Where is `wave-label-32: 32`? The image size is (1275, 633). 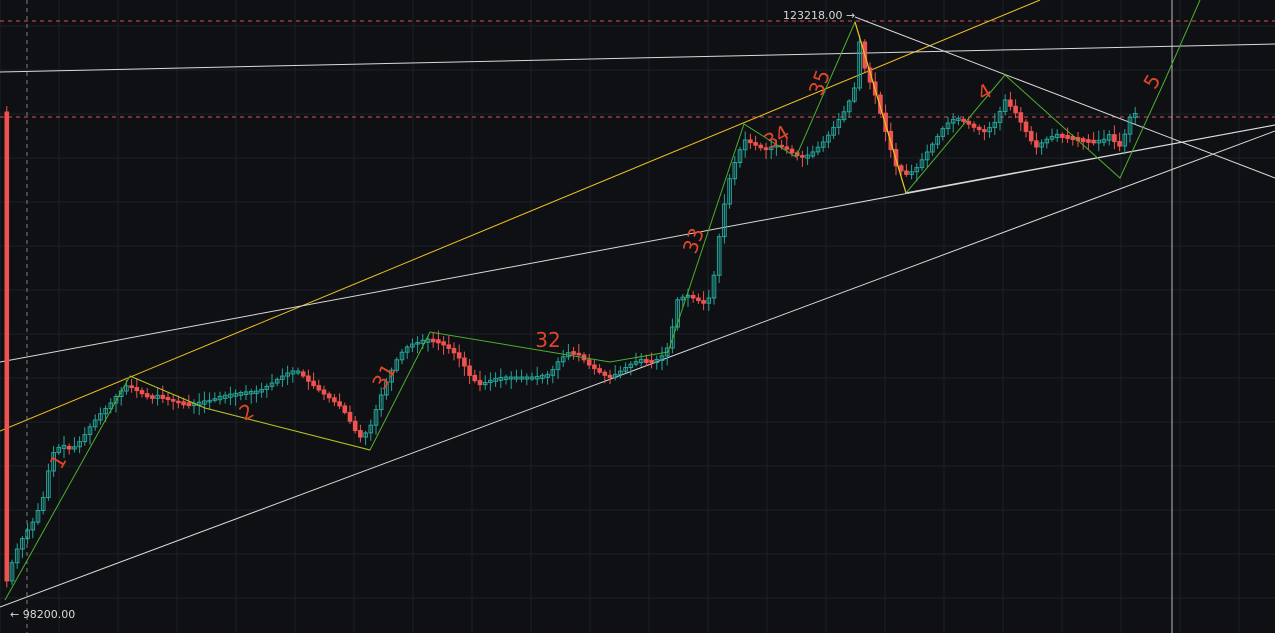 wave-label-32: 32 is located at coordinates (547, 340).